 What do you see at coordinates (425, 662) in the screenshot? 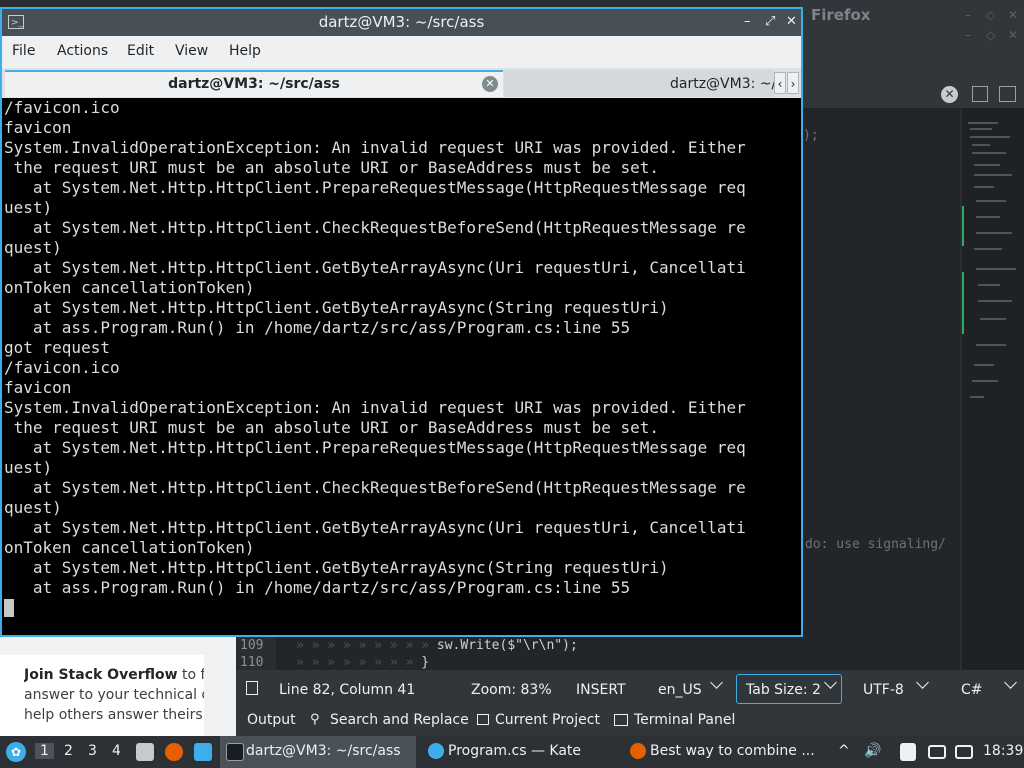
I see `code-text: }` at bounding box center [425, 662].